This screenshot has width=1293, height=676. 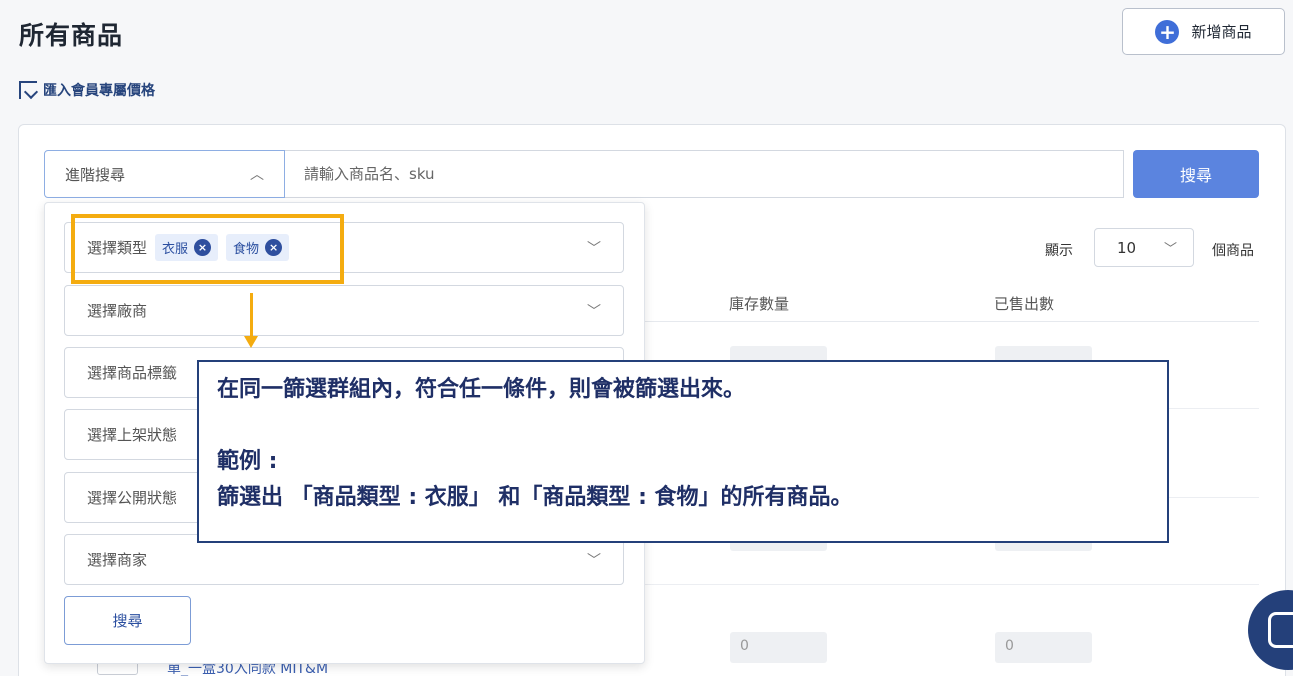 I want to click on show-label: 顯示, so click(x=1059, y=251).